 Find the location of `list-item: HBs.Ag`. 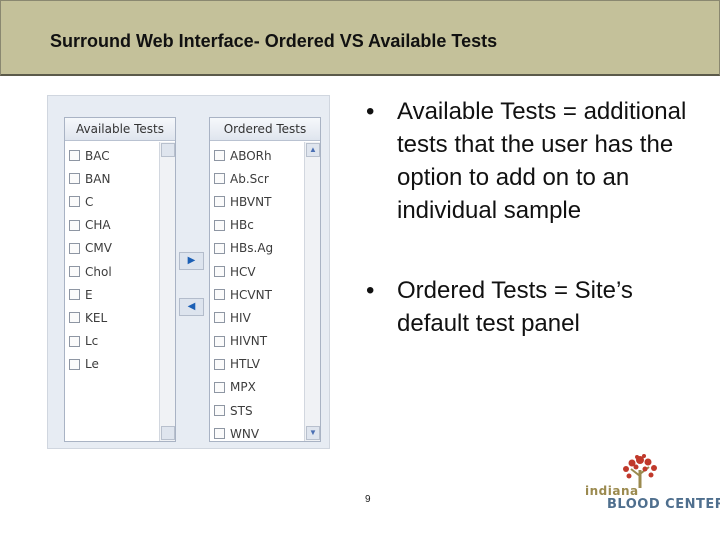

list-item: HBs.Ag is located at coordinates (257, 248).